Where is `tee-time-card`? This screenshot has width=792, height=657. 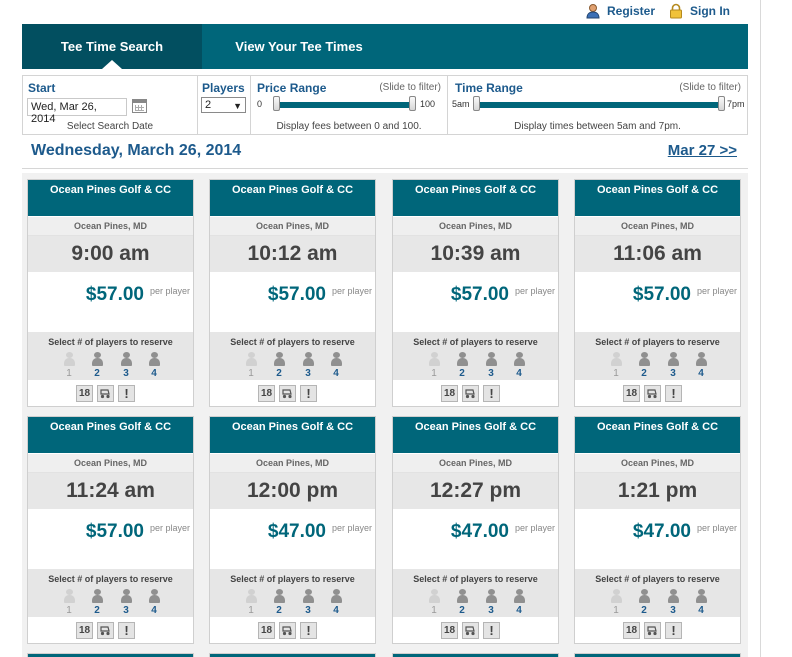
tee-time-card is located at coordinates (110, 655).